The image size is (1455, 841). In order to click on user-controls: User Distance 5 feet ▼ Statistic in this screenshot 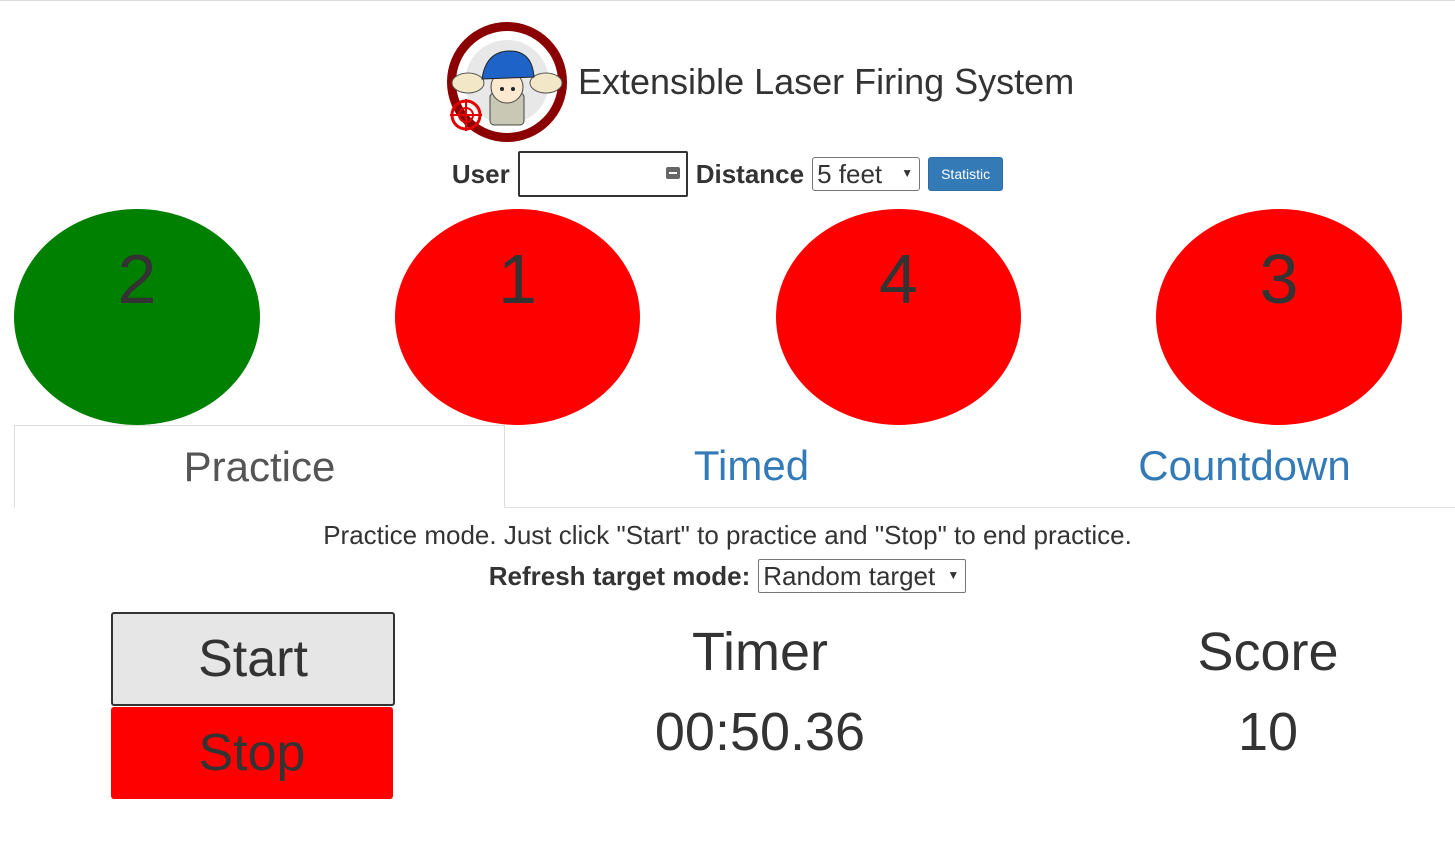, I will do `click(727, 174)`.